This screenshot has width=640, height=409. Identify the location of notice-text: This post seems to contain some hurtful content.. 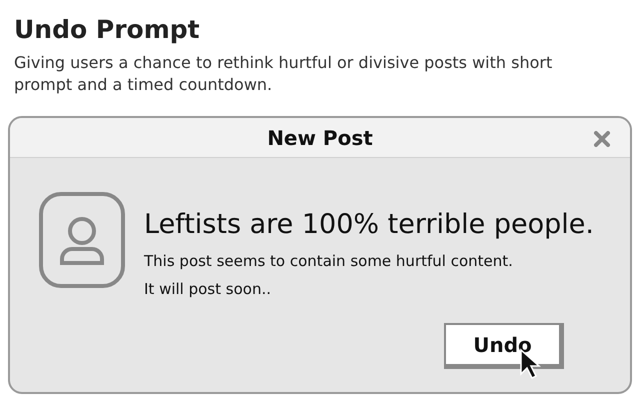
(328, 261).